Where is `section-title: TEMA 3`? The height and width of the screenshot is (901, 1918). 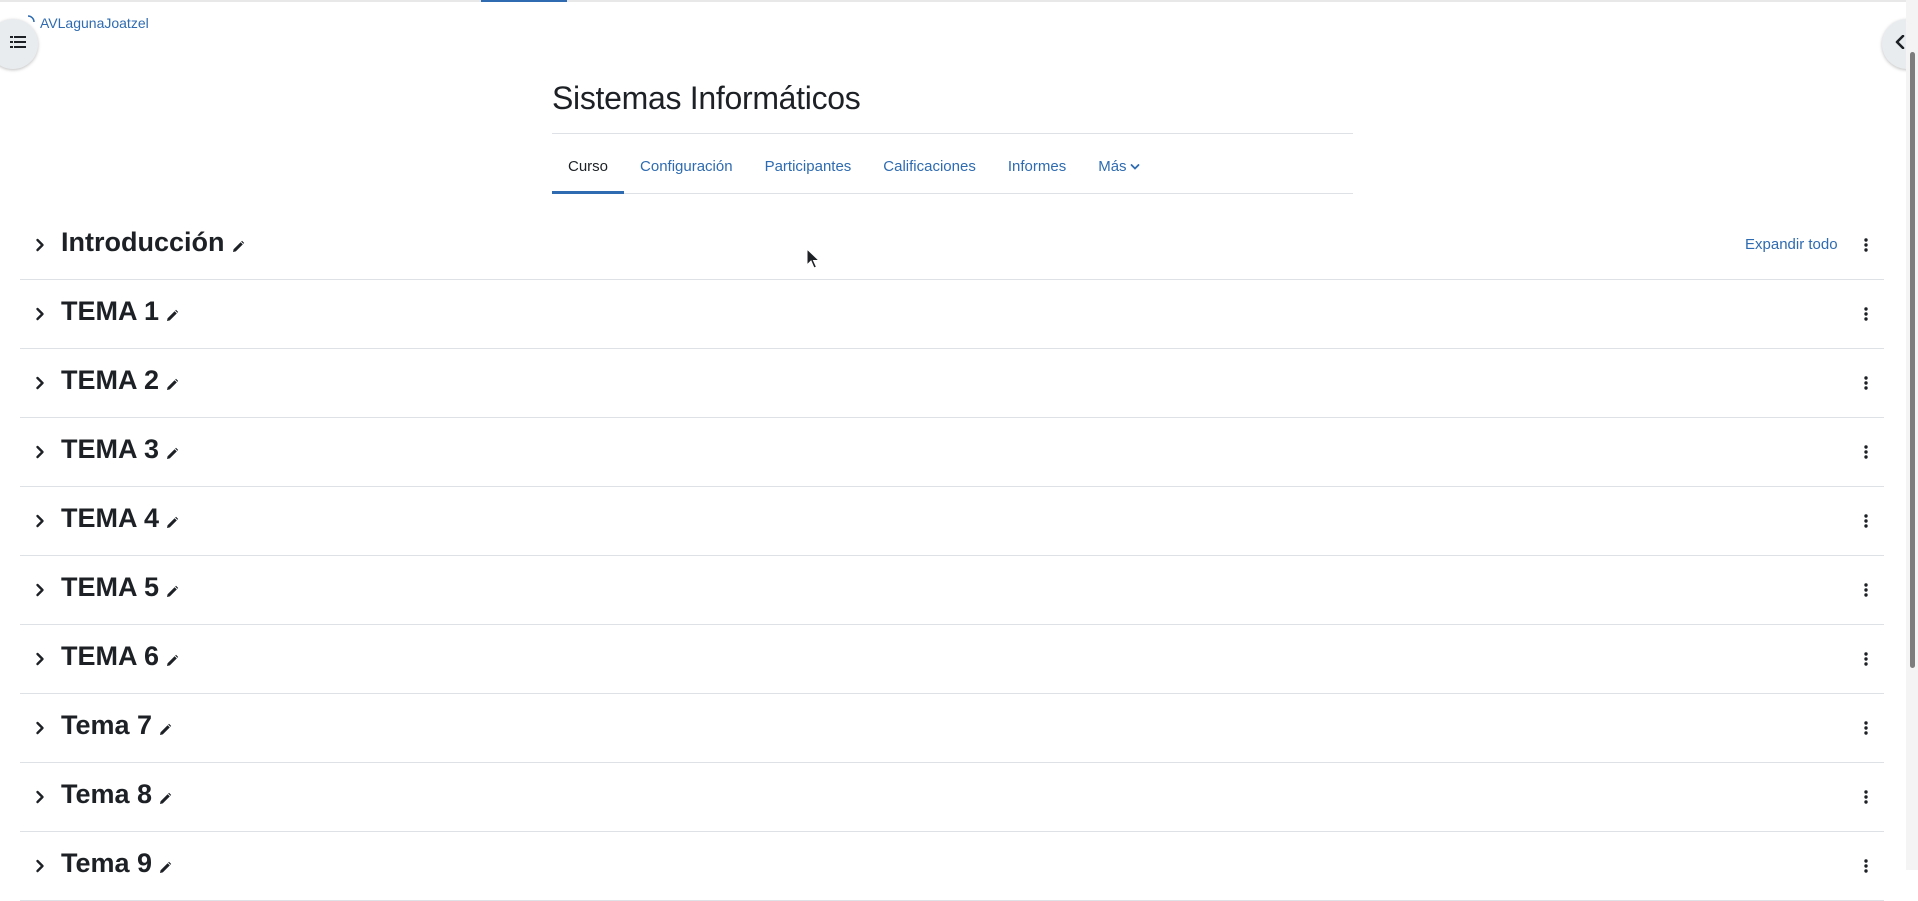 section-title: TEMA 3 is located at coordinates (120, 449).